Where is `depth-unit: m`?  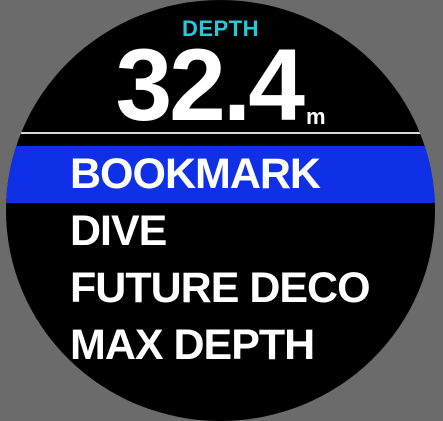
depth-unit: m is located at coordinates (315, 116).